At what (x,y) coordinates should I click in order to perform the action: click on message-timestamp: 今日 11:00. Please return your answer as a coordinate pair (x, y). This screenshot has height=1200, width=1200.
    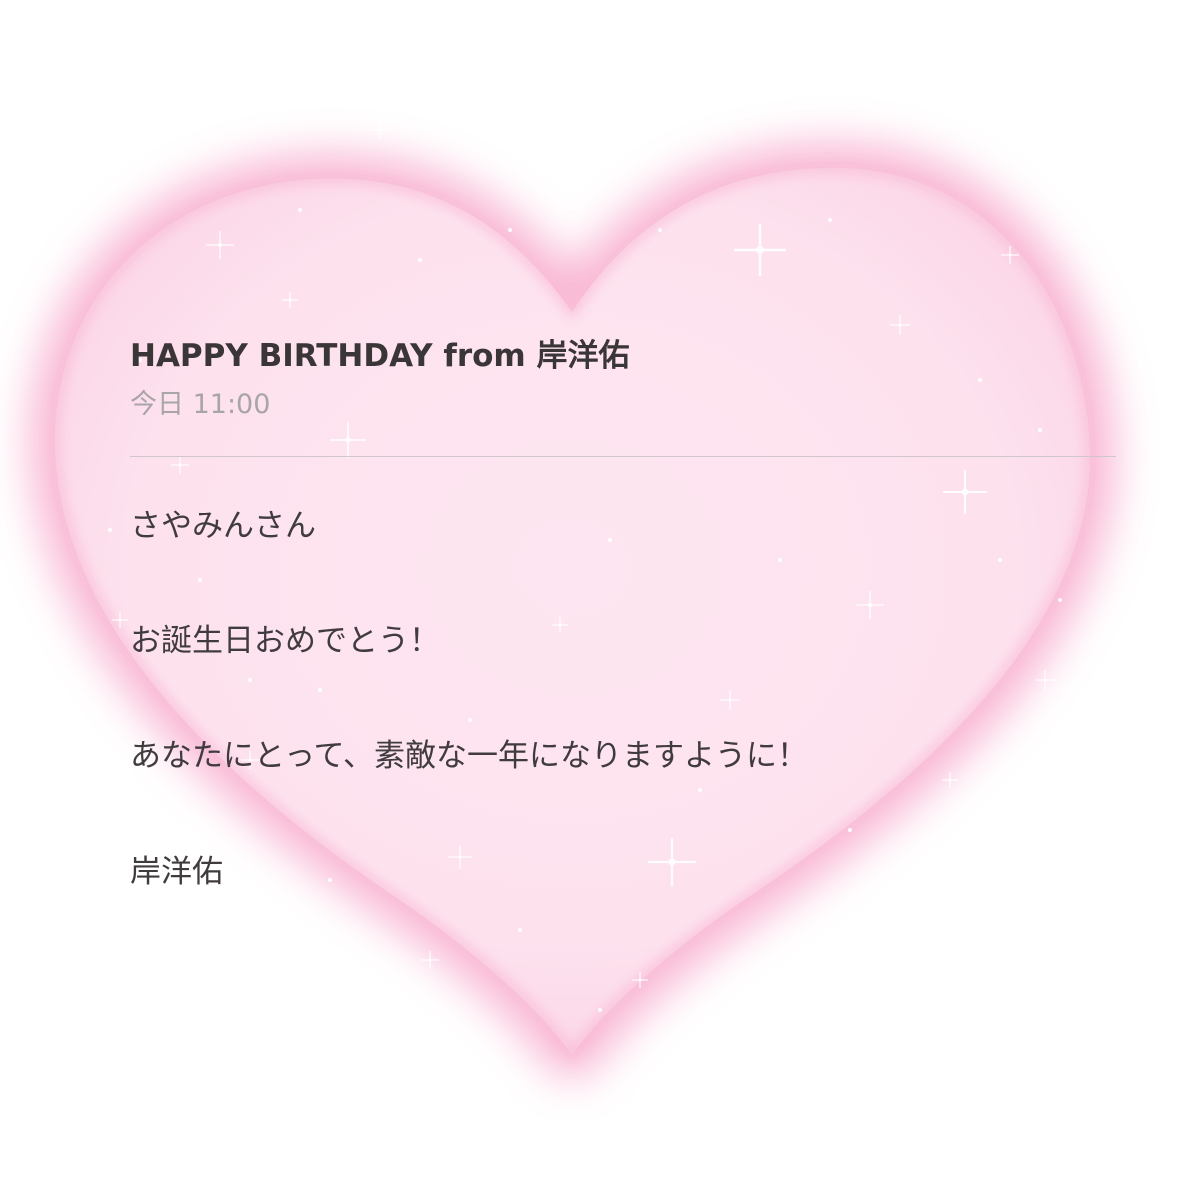
    Looking at the image, I should click on (200, 404).